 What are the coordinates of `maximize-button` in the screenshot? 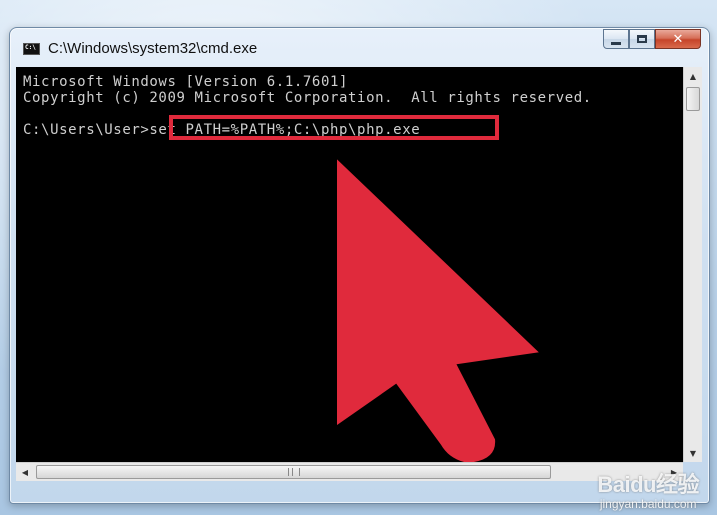 It's located at (642, 39).